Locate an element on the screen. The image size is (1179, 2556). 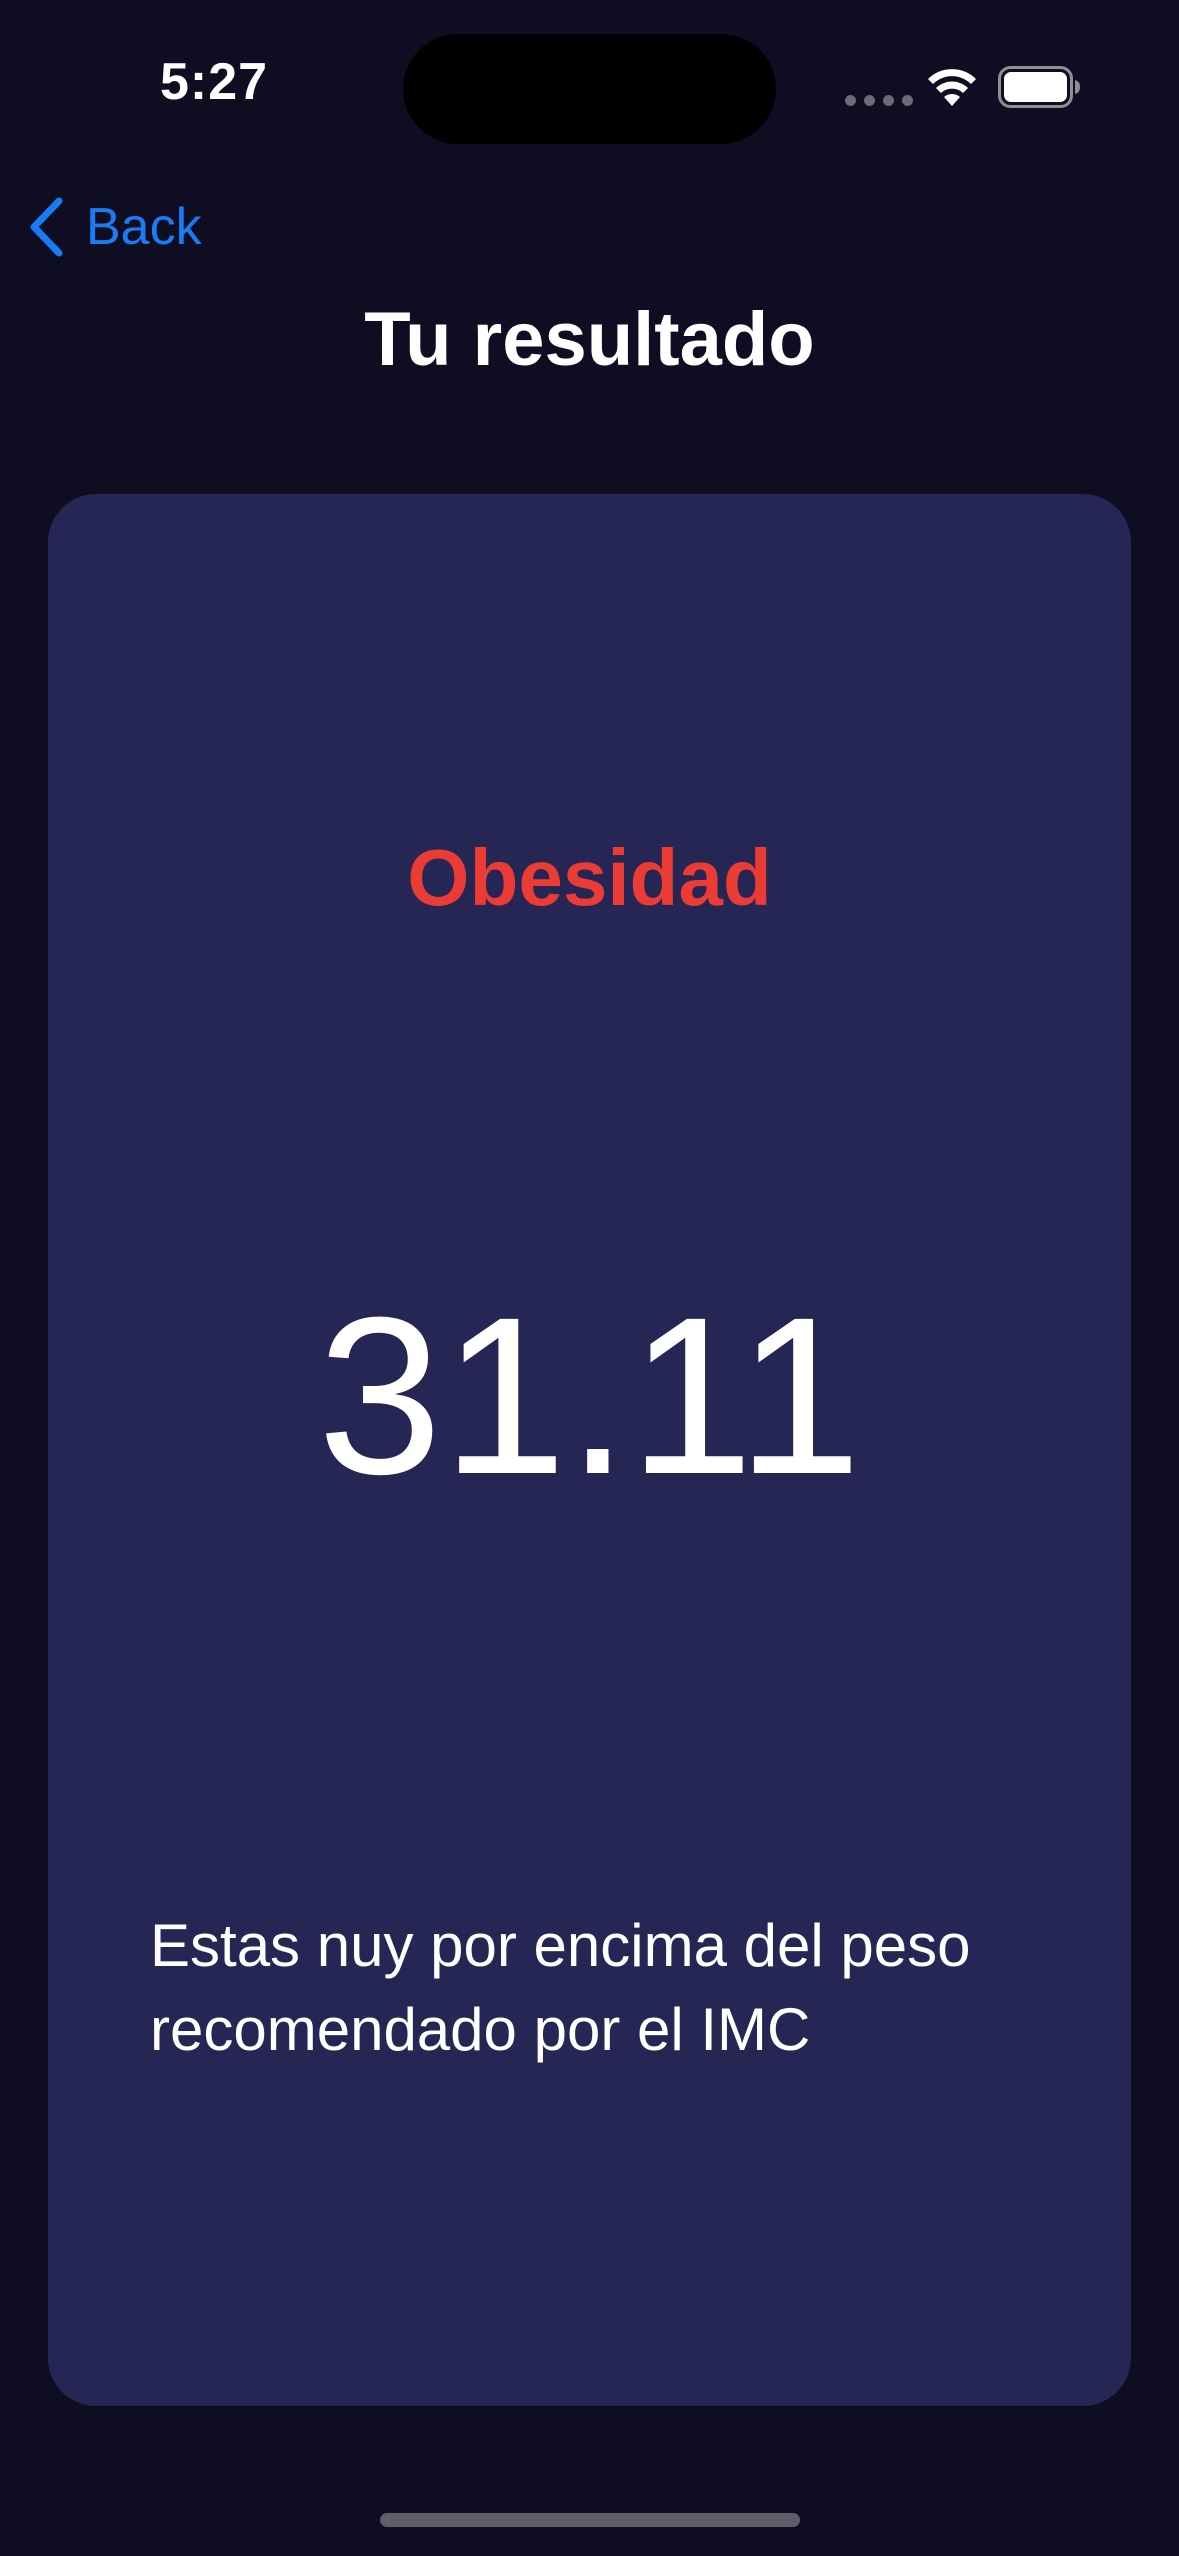
bmi-value: 31.11 is located at coordinates (589, 1396).